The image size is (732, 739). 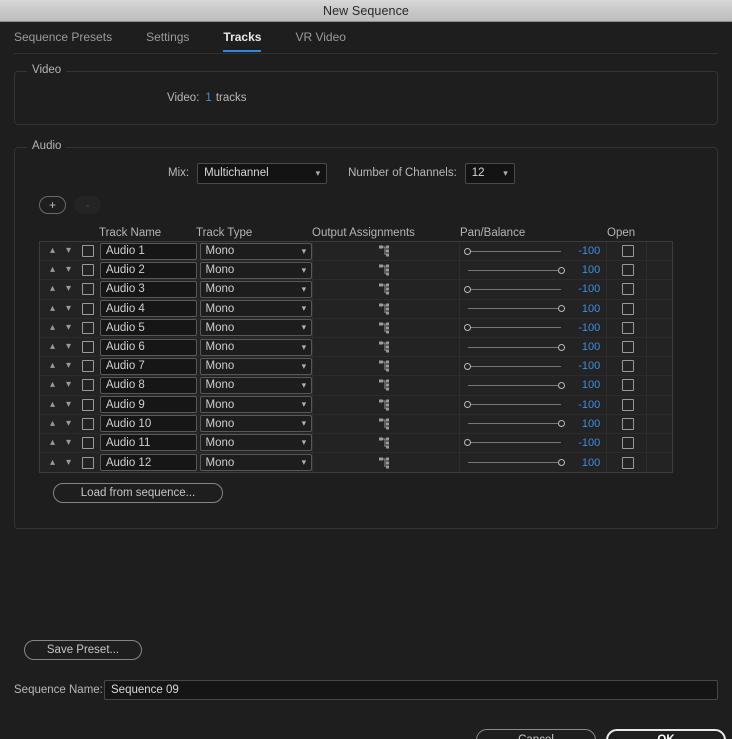 I want to click on track-name-input: Audio 4, so click(x=148, y=309).